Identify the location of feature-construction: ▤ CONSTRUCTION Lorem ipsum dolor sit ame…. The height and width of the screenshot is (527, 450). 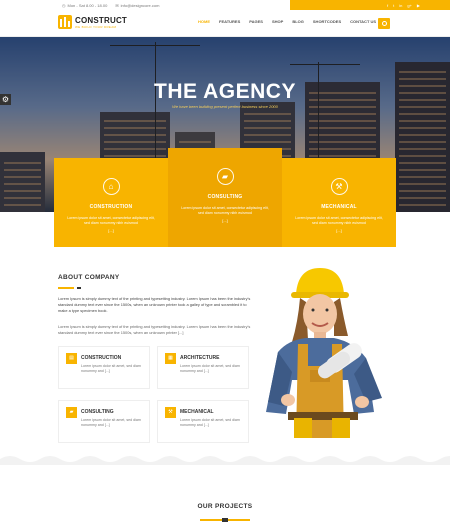
(104, 367).